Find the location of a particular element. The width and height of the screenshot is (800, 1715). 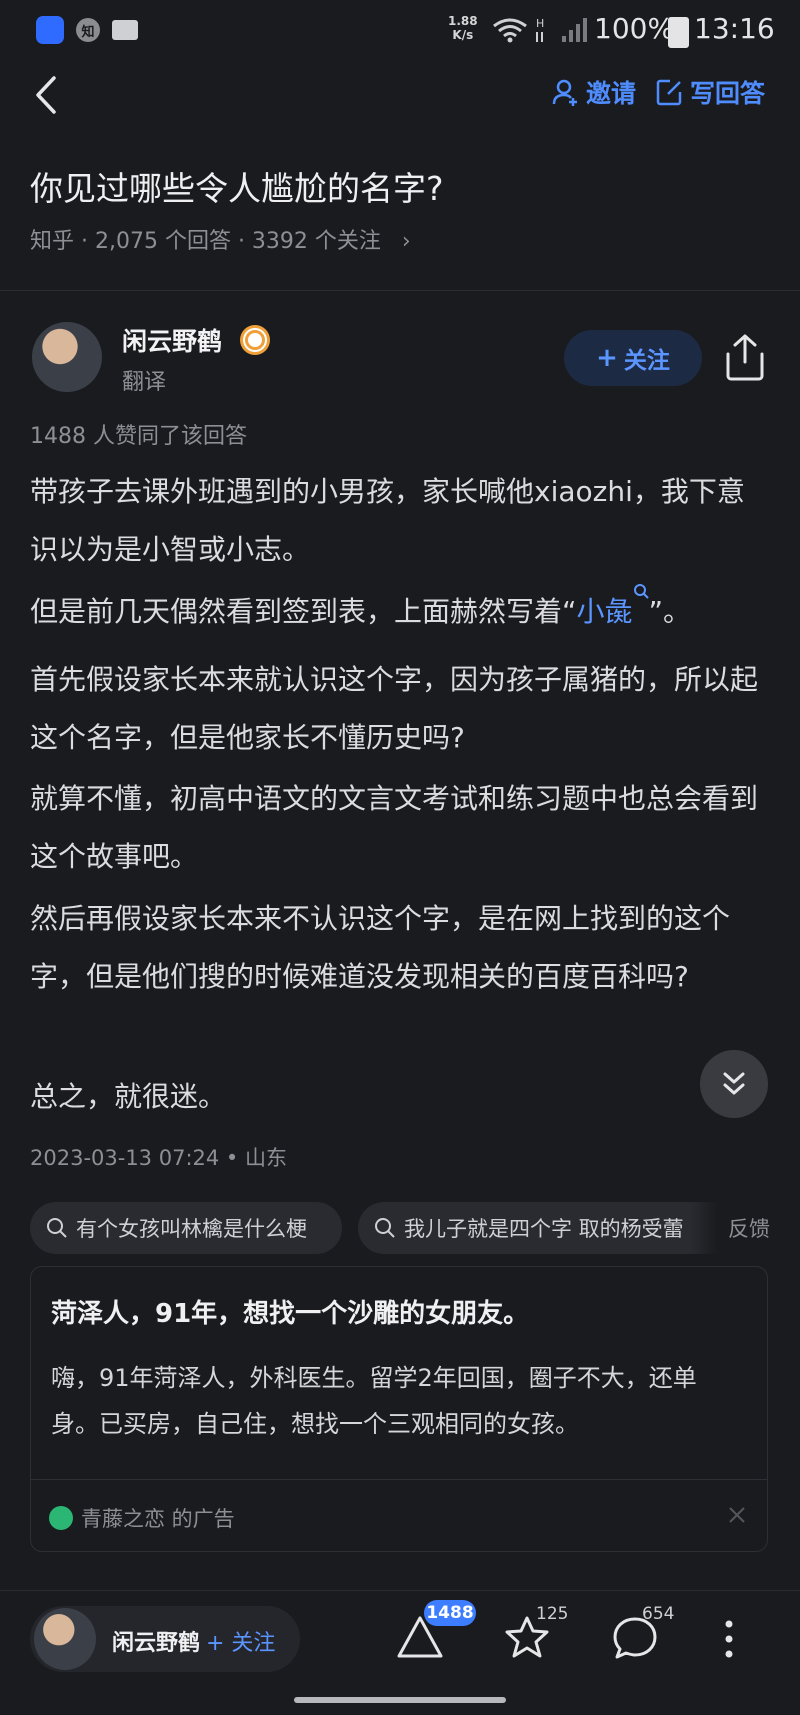

feedback-button: 反馈 is located at coordinates (745, 1228).